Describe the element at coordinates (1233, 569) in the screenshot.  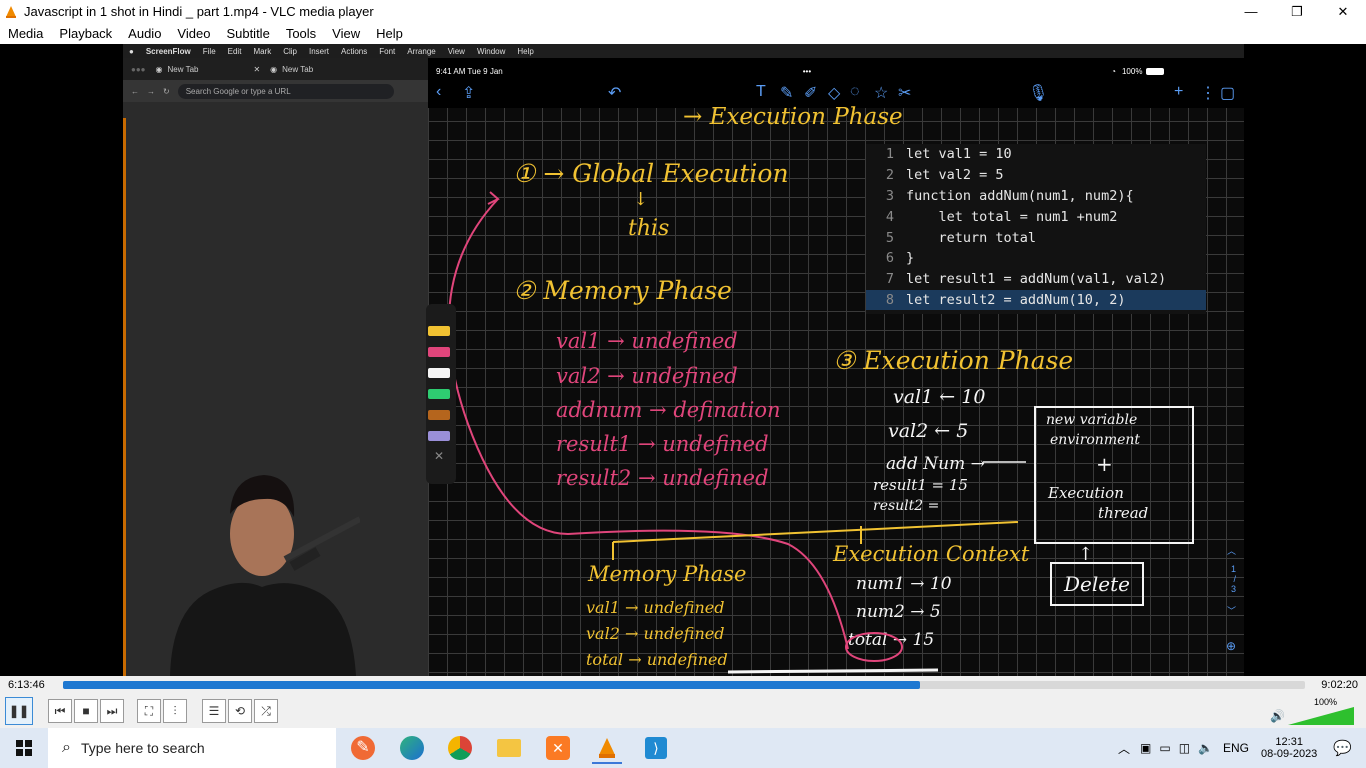
I see `page-indicator: 1` at that location.